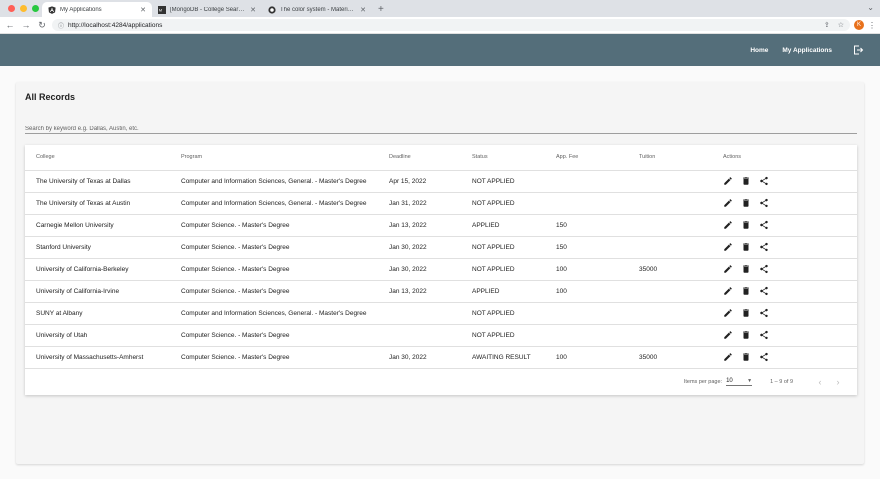 The height and width of the screenshot is (479, 880). I want to click on my-applications-link: My Applications, so click(807, 50).